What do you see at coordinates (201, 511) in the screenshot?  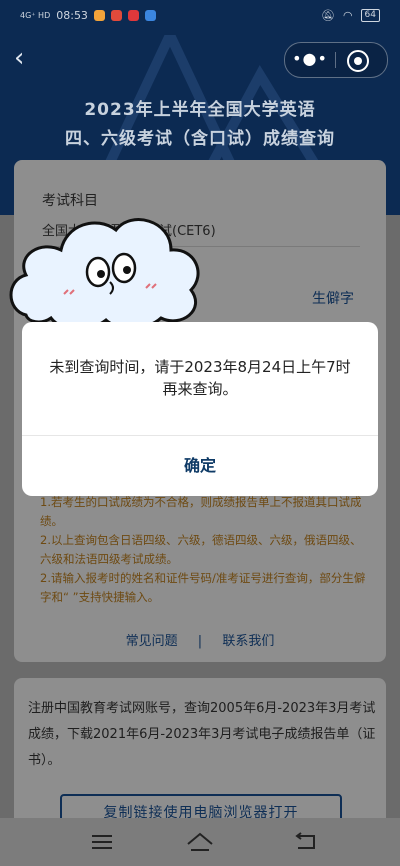 I see `note-item: 1.若考生的口试成绩为不合格，则成绩报告单上不报道其口试成绩。` at bounding box center [201, 511].